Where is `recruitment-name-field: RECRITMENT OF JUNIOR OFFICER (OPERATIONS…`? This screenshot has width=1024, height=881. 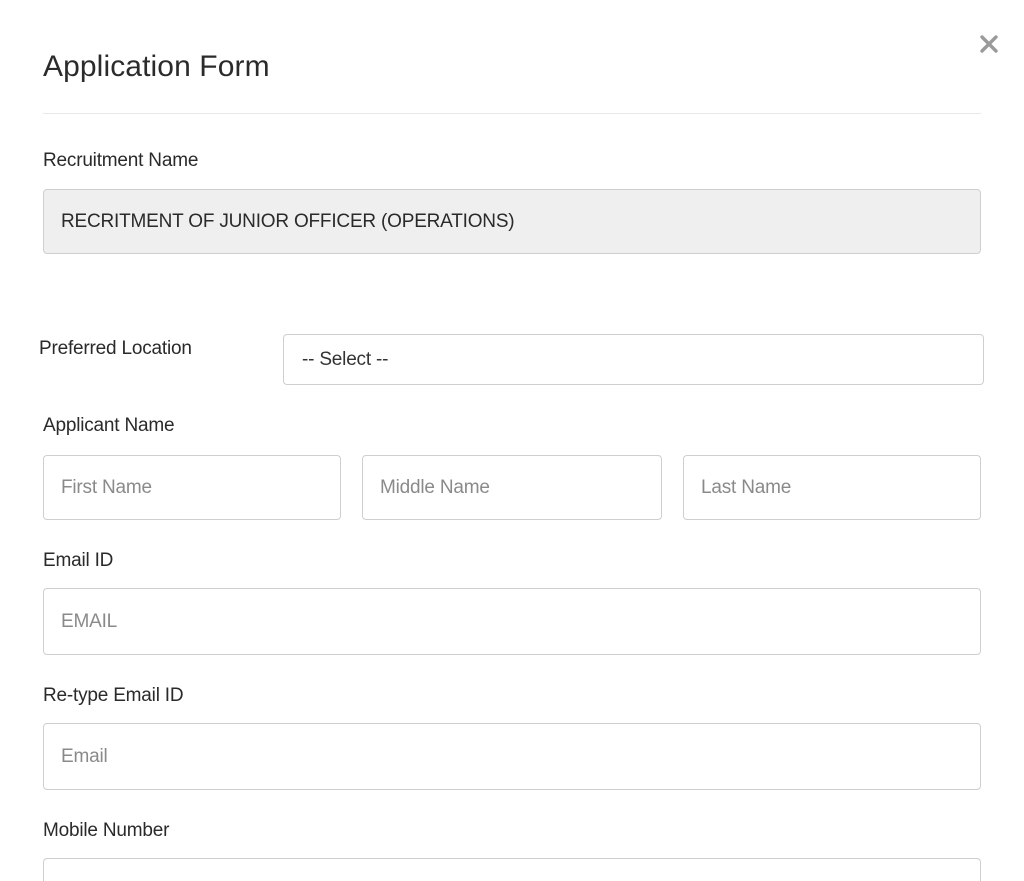 recruitment-name-field: RECRITMENT OF JUNIOR OFFICER (OPERATIONS… is located at coordinates (512, 221).